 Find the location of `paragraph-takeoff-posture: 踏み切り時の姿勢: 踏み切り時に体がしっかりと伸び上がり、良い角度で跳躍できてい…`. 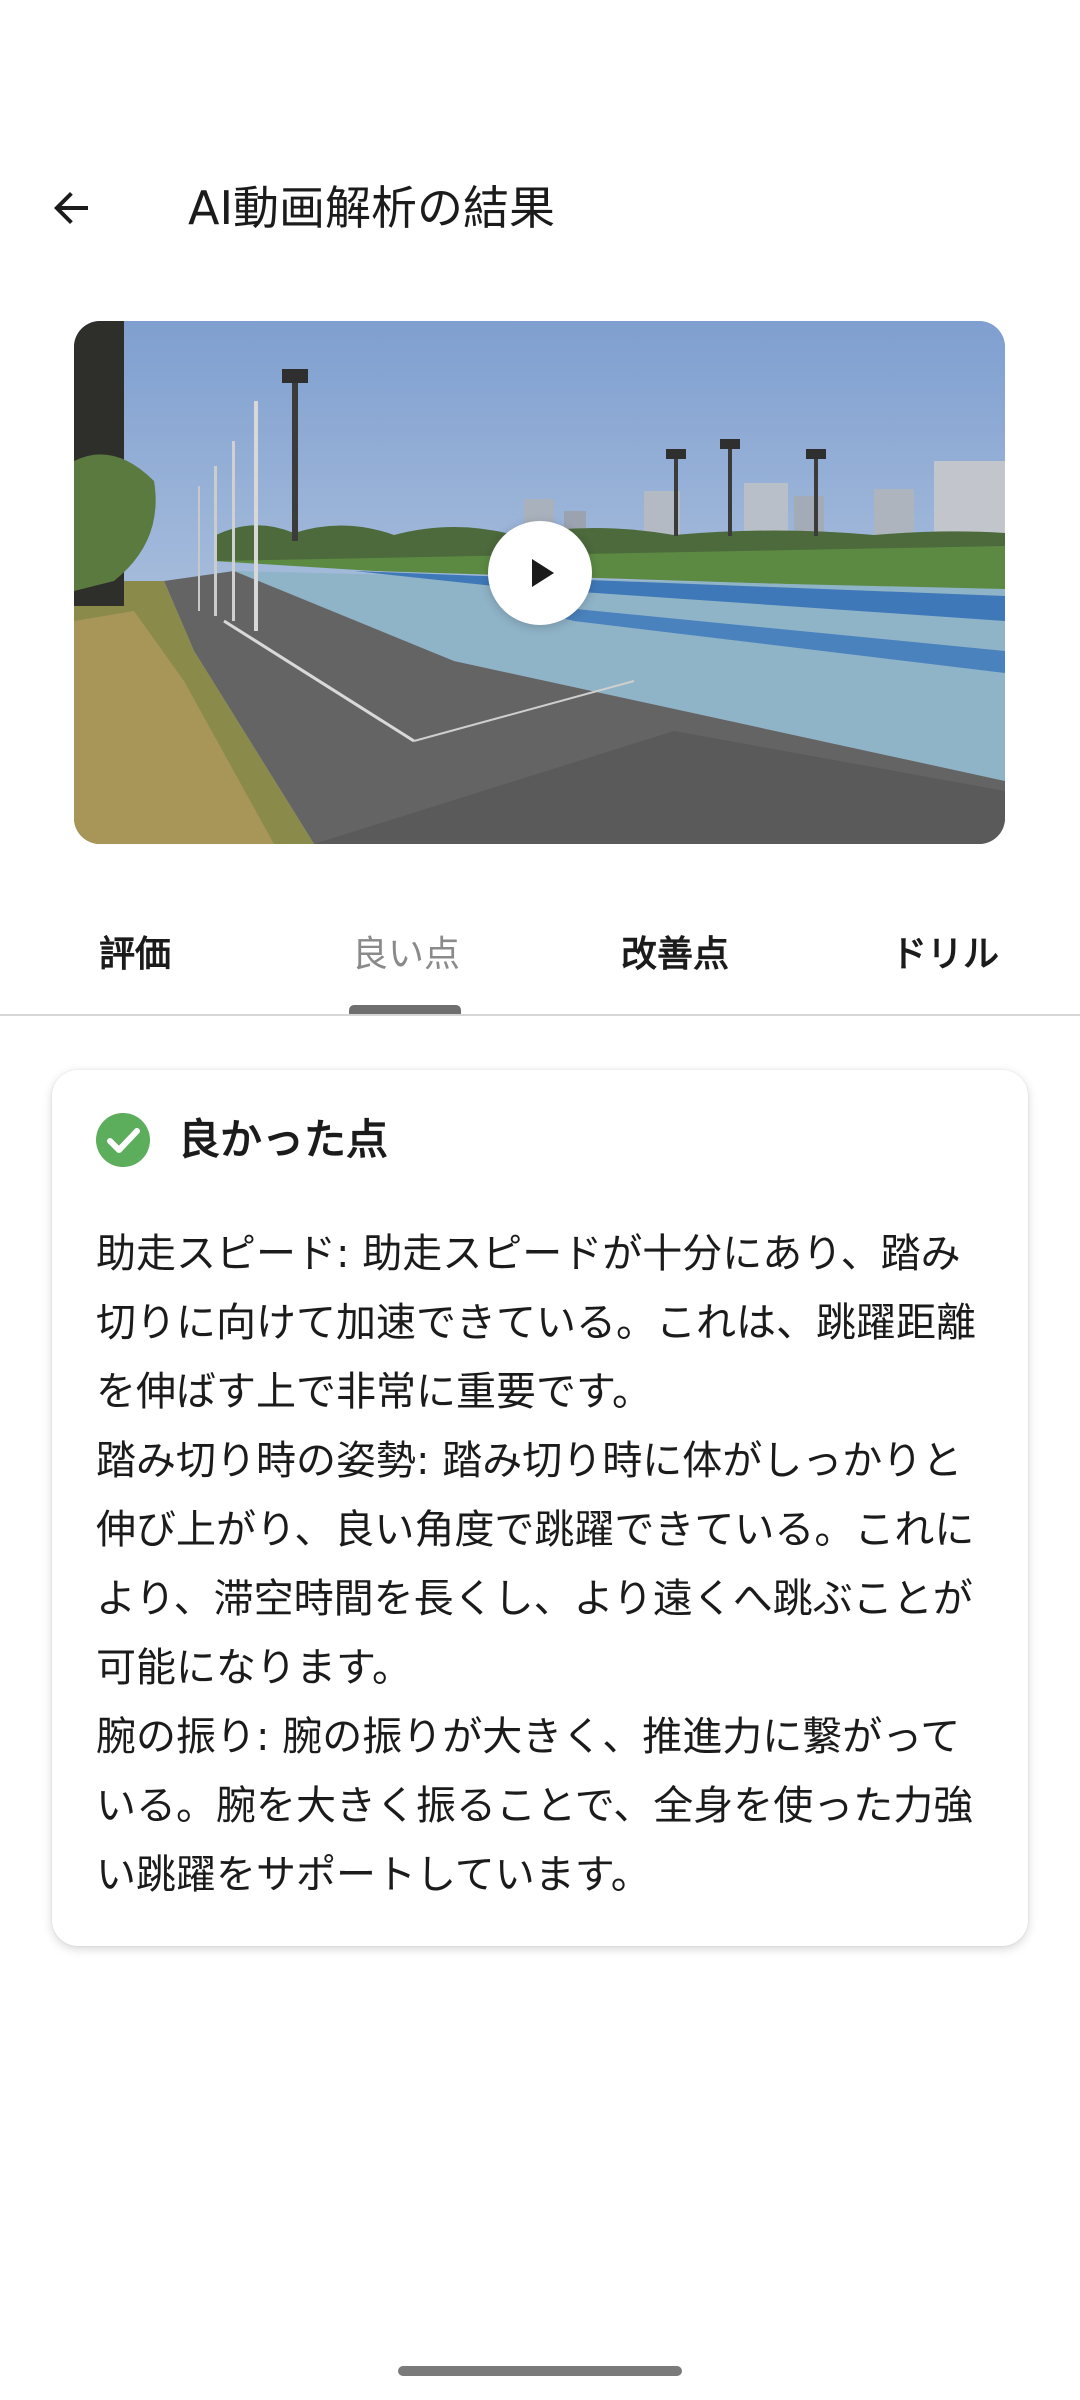

paragraph-takeoff-posture: 踏み切り時の姿勢: 踏み切り時に体がしっかりと伸び上がり、良い角度で跳躍できてい… is located at coordinates (535, 1564).